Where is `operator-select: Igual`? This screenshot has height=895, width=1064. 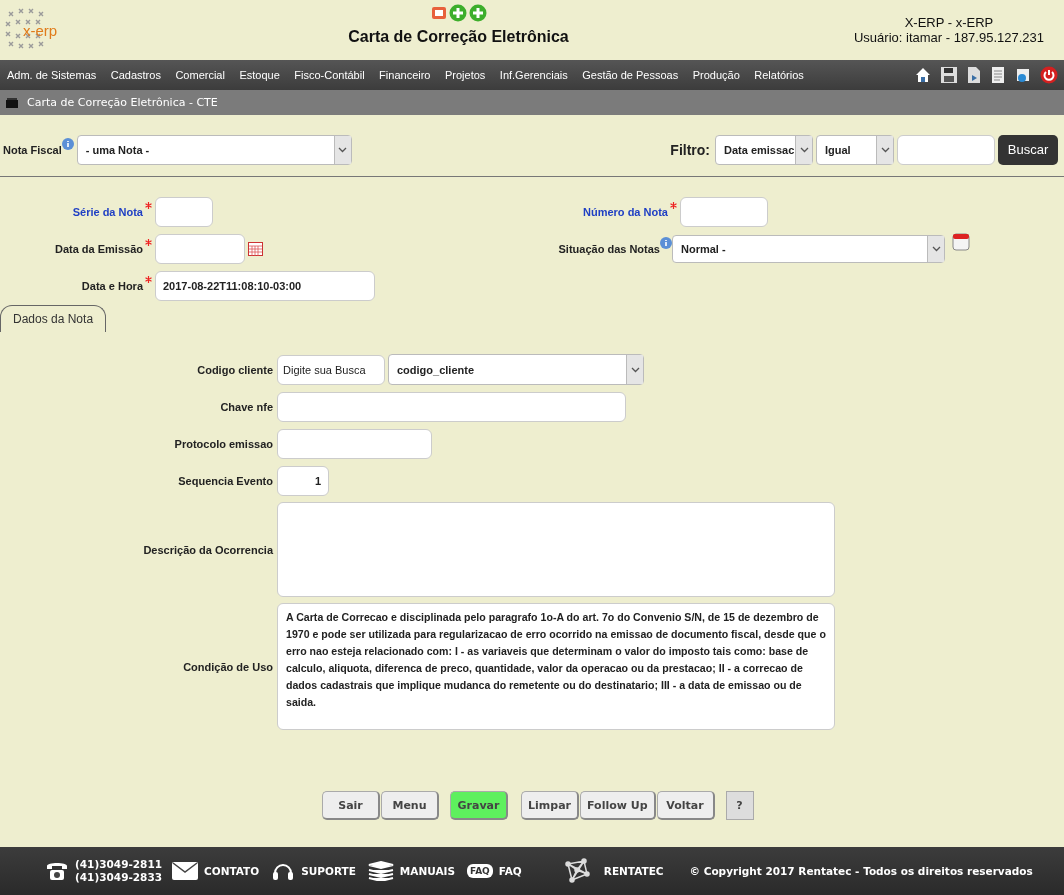
operator-select: Igual is located at coordinates (855, 149).